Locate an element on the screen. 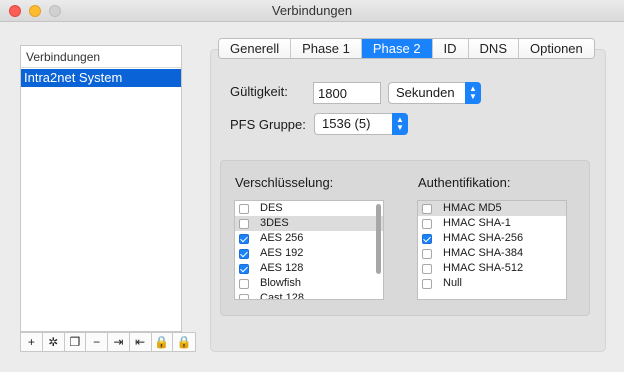  list-item-label: AES 192 is located at coordinates (282, 253).